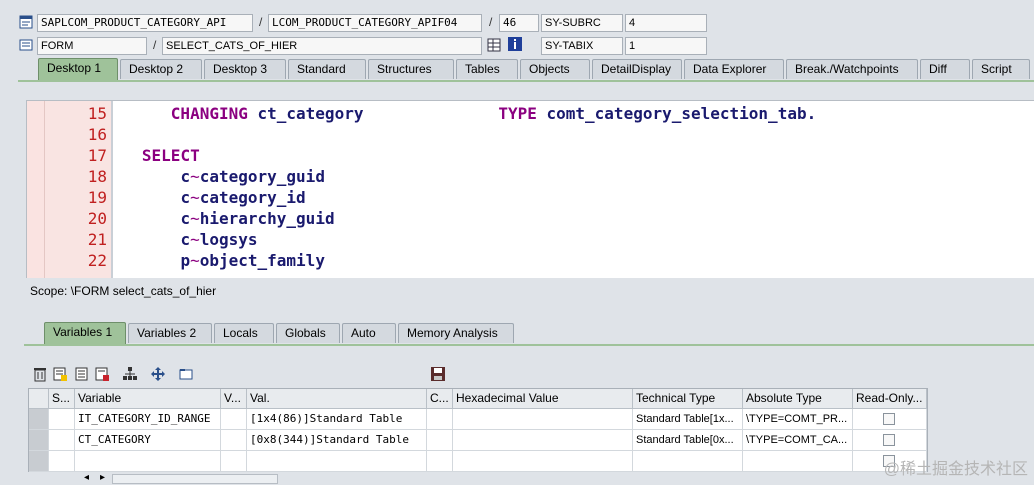 This screenshot has height=485, width=1034. What do you see at coordinates (40, 374) in the screenshot?
I see `delete-icon` at bounding box center [40, 374].